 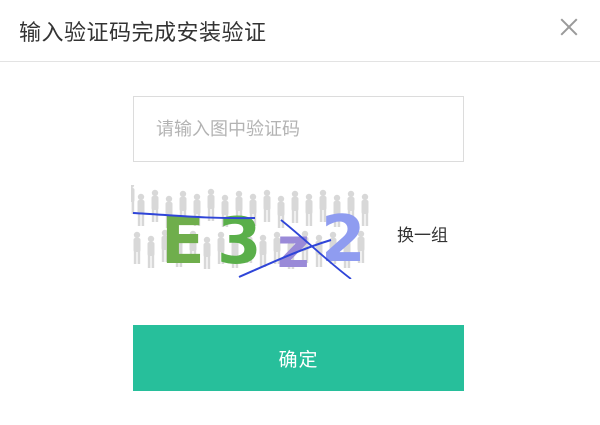 I want to click on close-icon, so click(x=569, y=27).